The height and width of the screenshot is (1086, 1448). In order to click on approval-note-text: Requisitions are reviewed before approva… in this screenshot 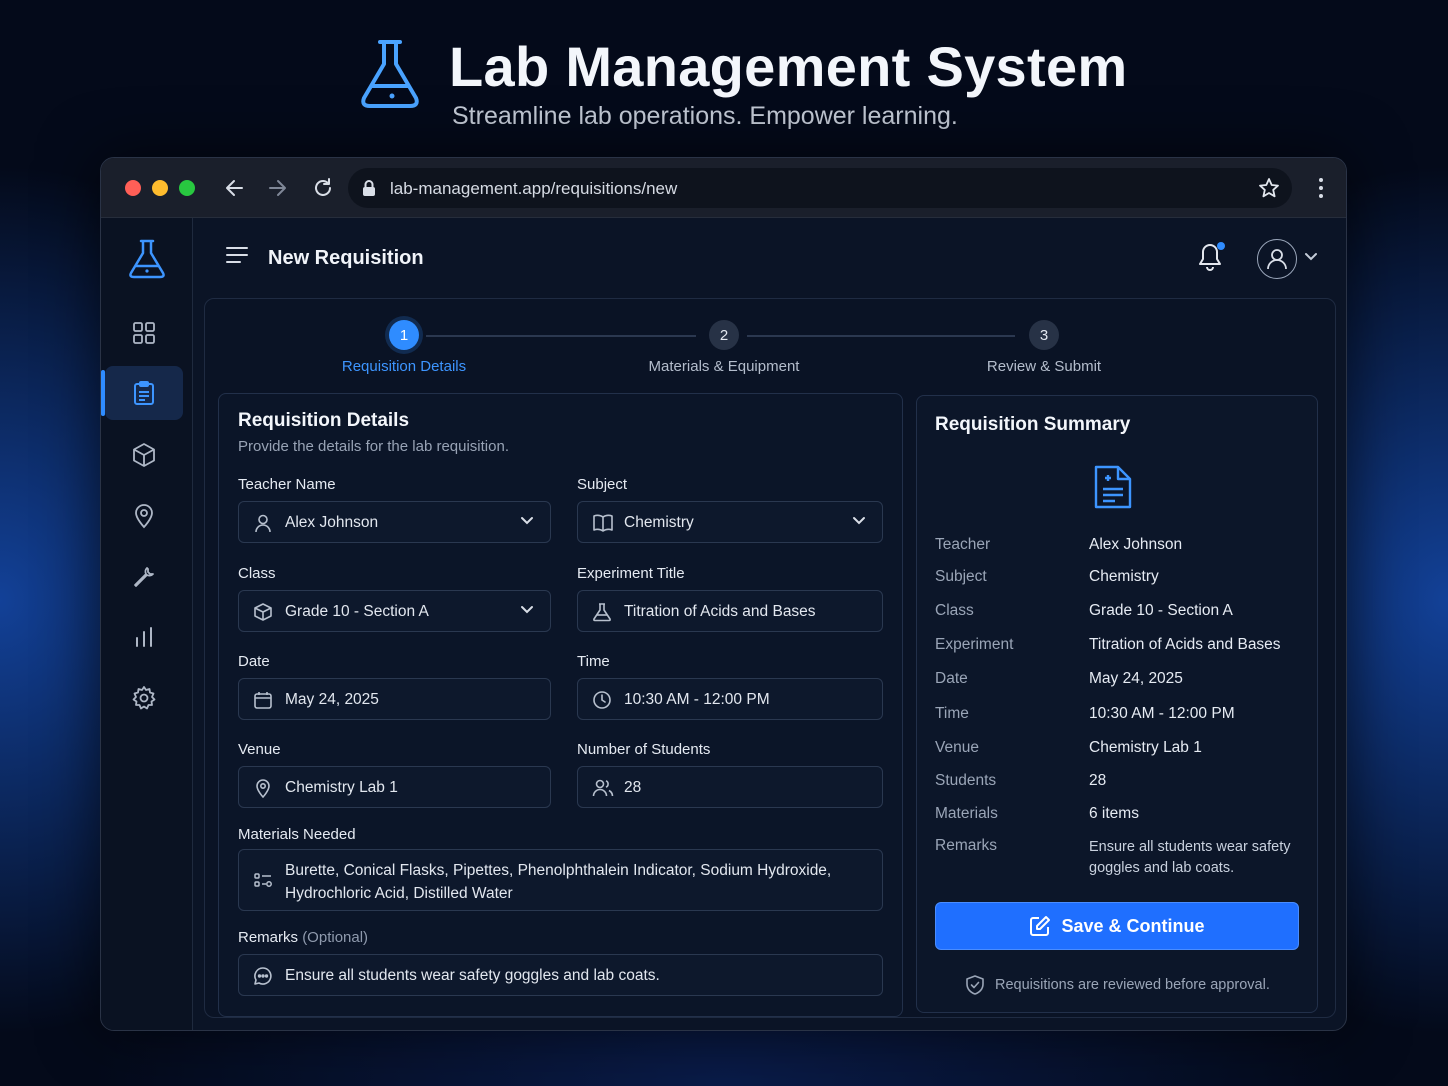, I will do `click(1132, 985)`.